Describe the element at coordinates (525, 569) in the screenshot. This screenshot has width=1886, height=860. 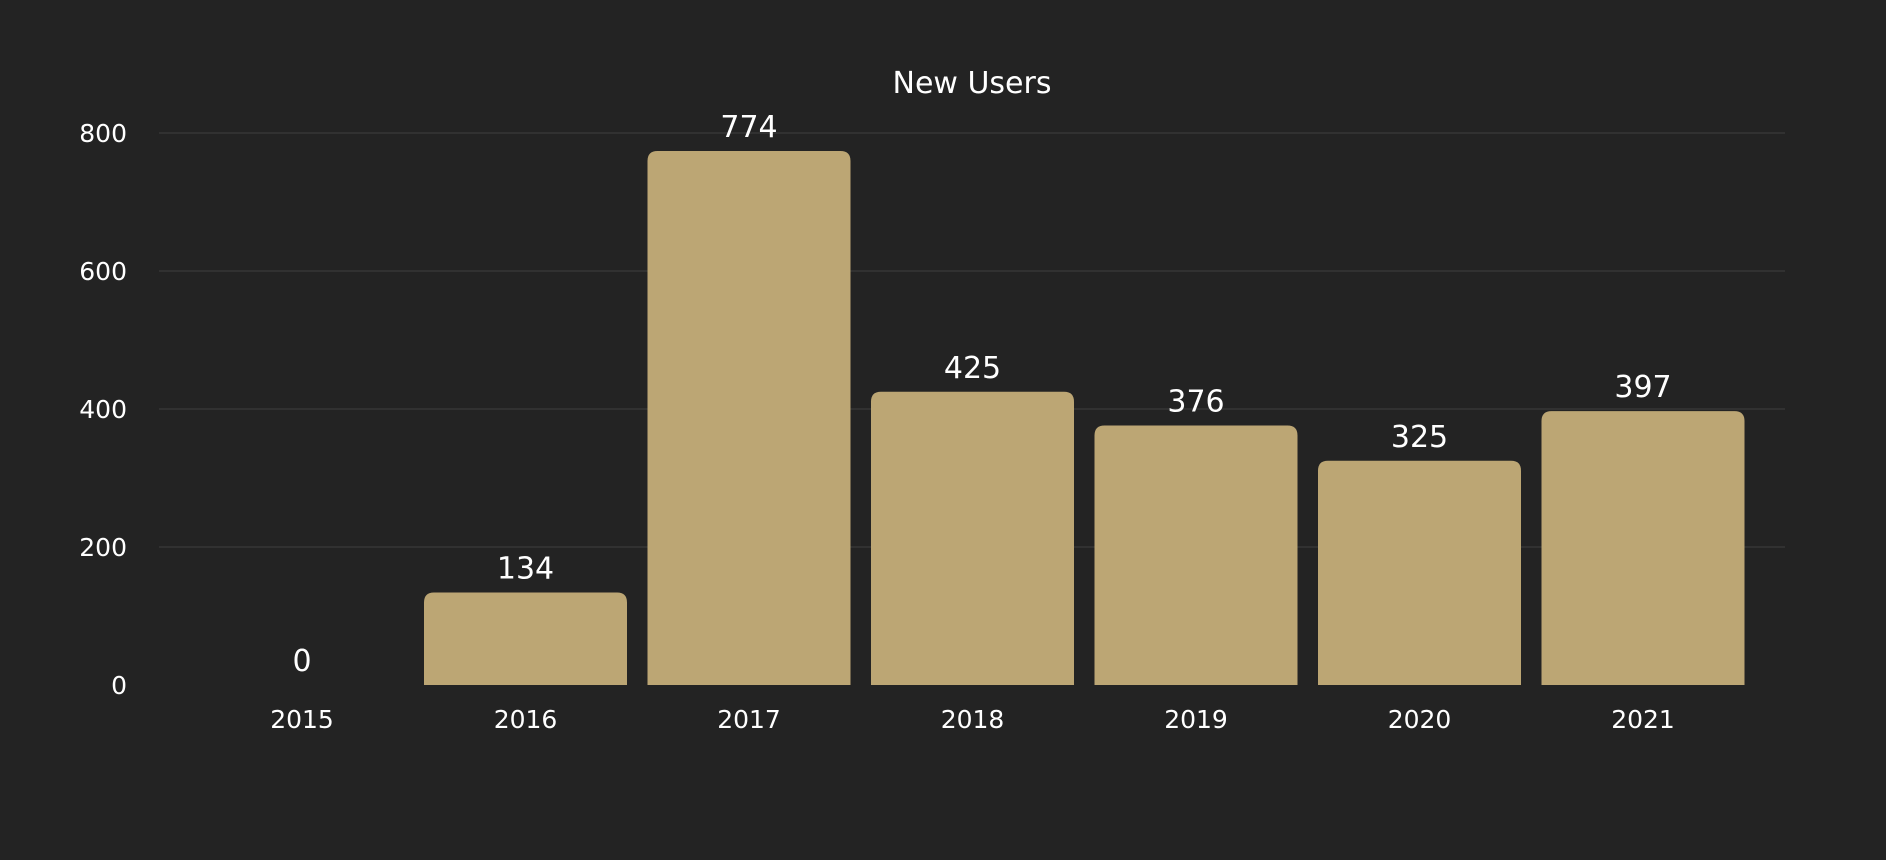
I see `data-label-2016: 134` at that location.